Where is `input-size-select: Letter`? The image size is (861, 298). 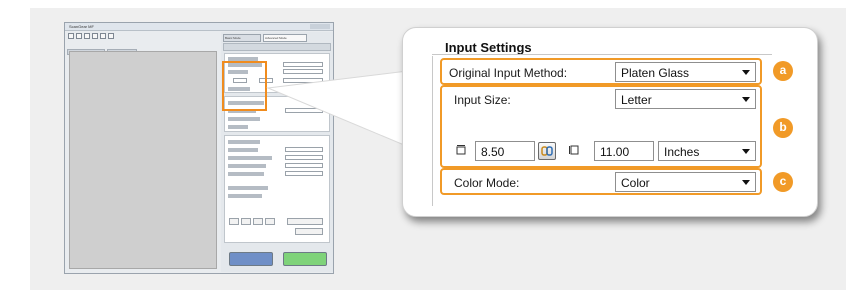
input-size-select: Letter is located at coordinates (685, 99).